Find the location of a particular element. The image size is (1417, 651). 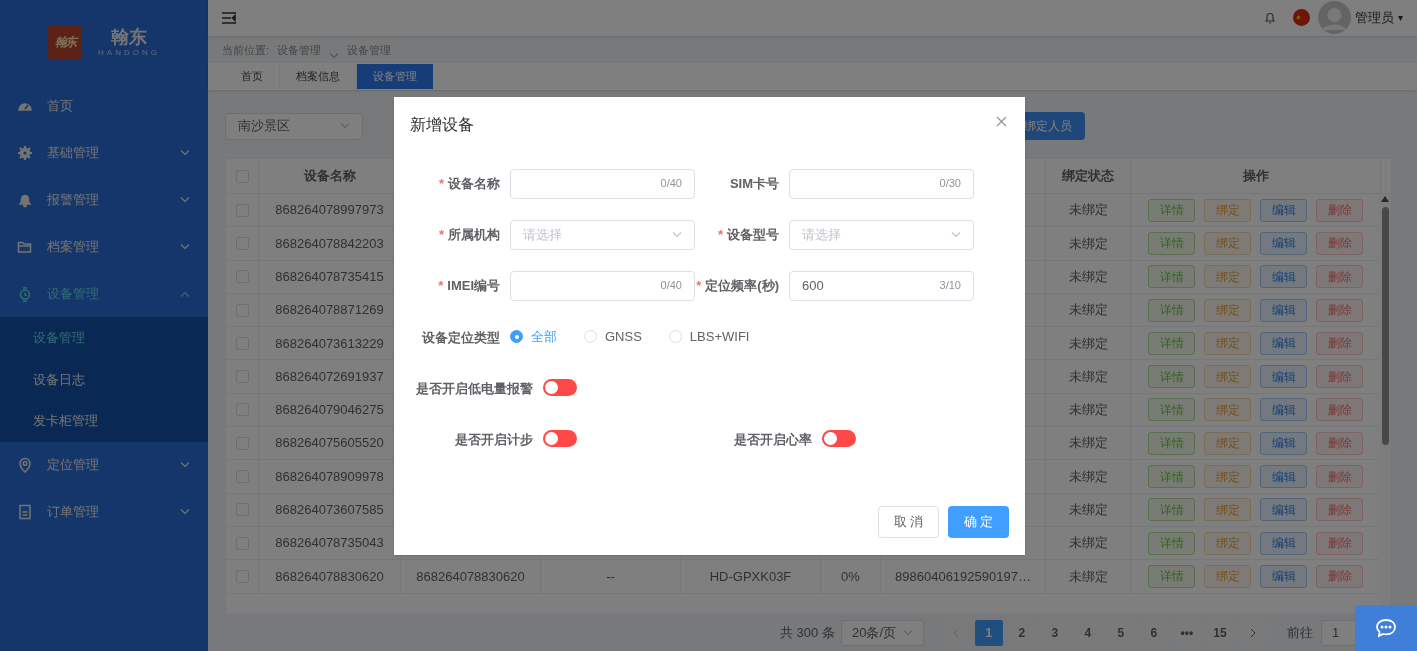

sidebar-menu-item: 基础管理 is located at coordinates (104, 152).